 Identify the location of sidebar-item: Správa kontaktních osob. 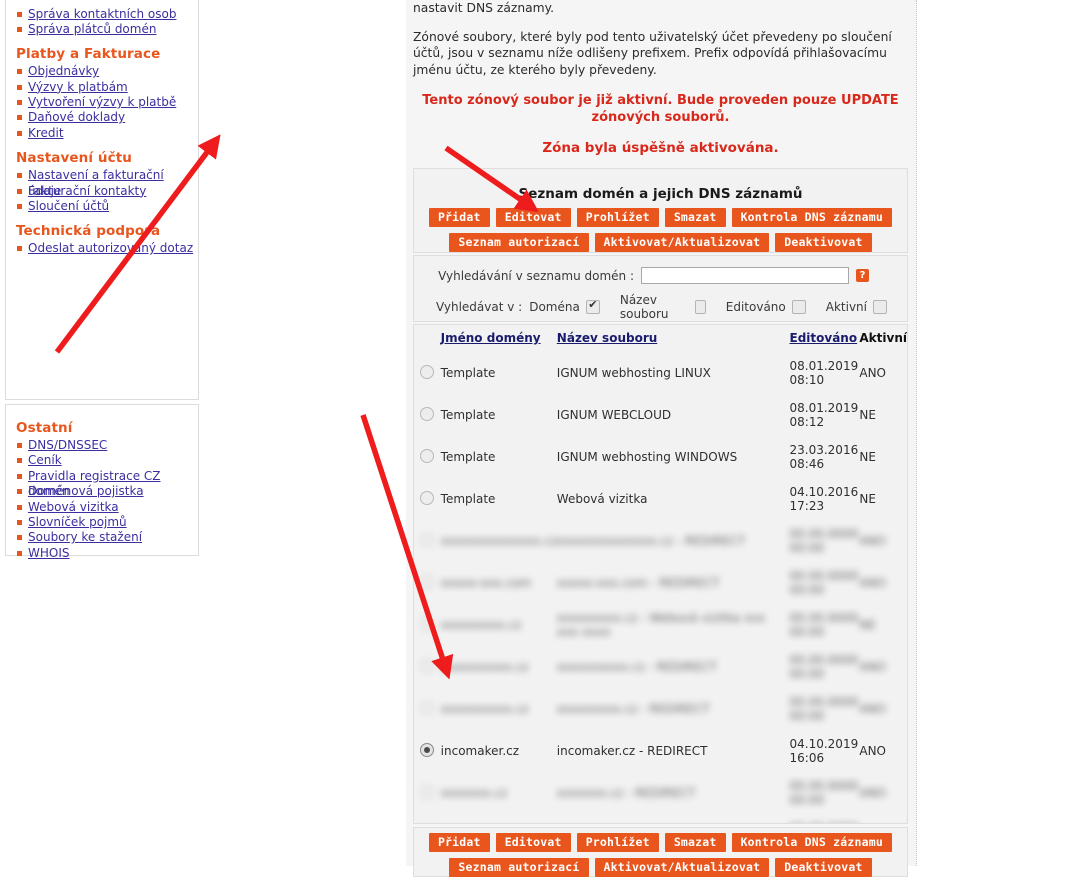
(102, 14).